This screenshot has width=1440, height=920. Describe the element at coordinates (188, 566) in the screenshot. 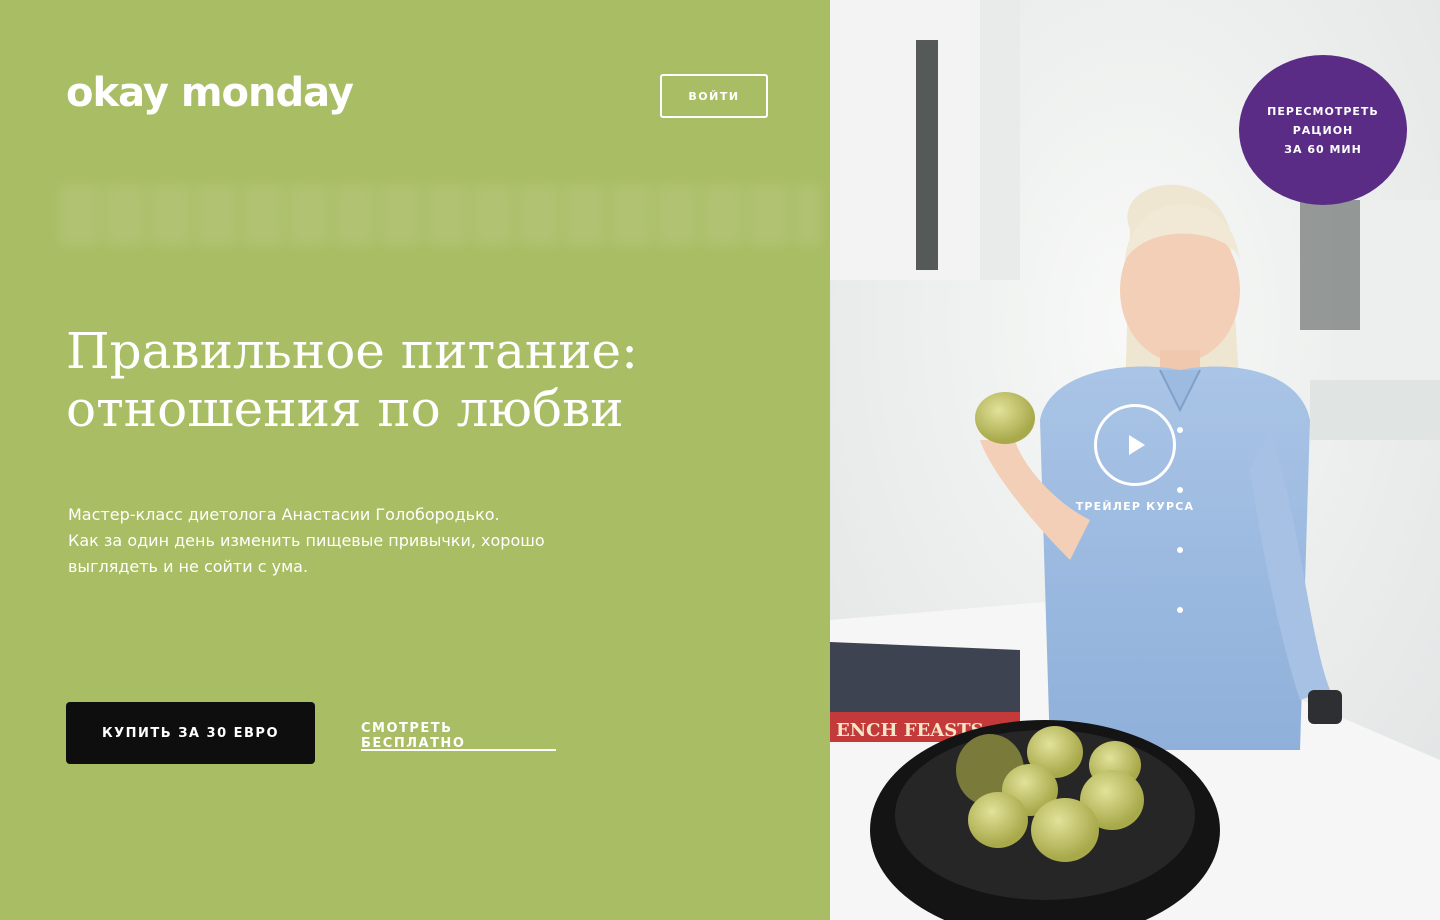

I see `desc-line-3: выглядеть и не сойти с ума.` at that location.